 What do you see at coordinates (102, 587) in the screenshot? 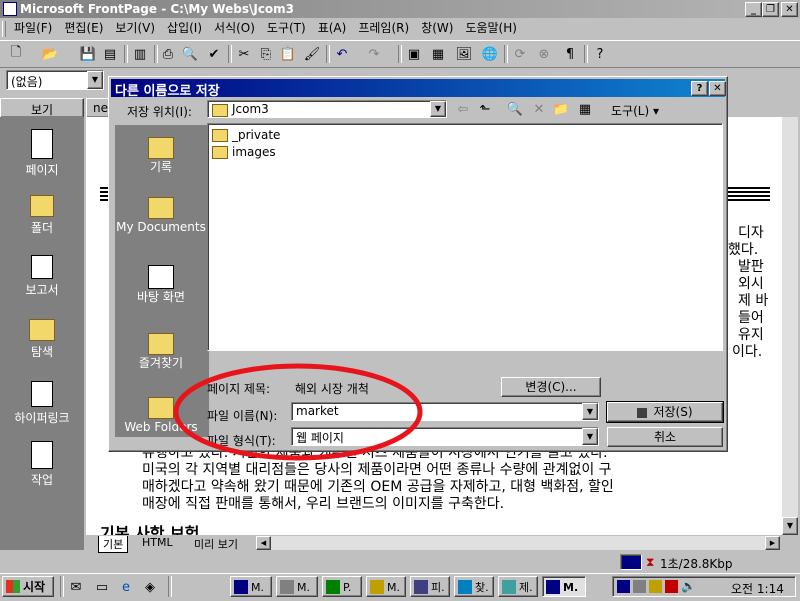
I see `quicklaunch-desktop-icon: ▭` at bounding box center [102, 587].